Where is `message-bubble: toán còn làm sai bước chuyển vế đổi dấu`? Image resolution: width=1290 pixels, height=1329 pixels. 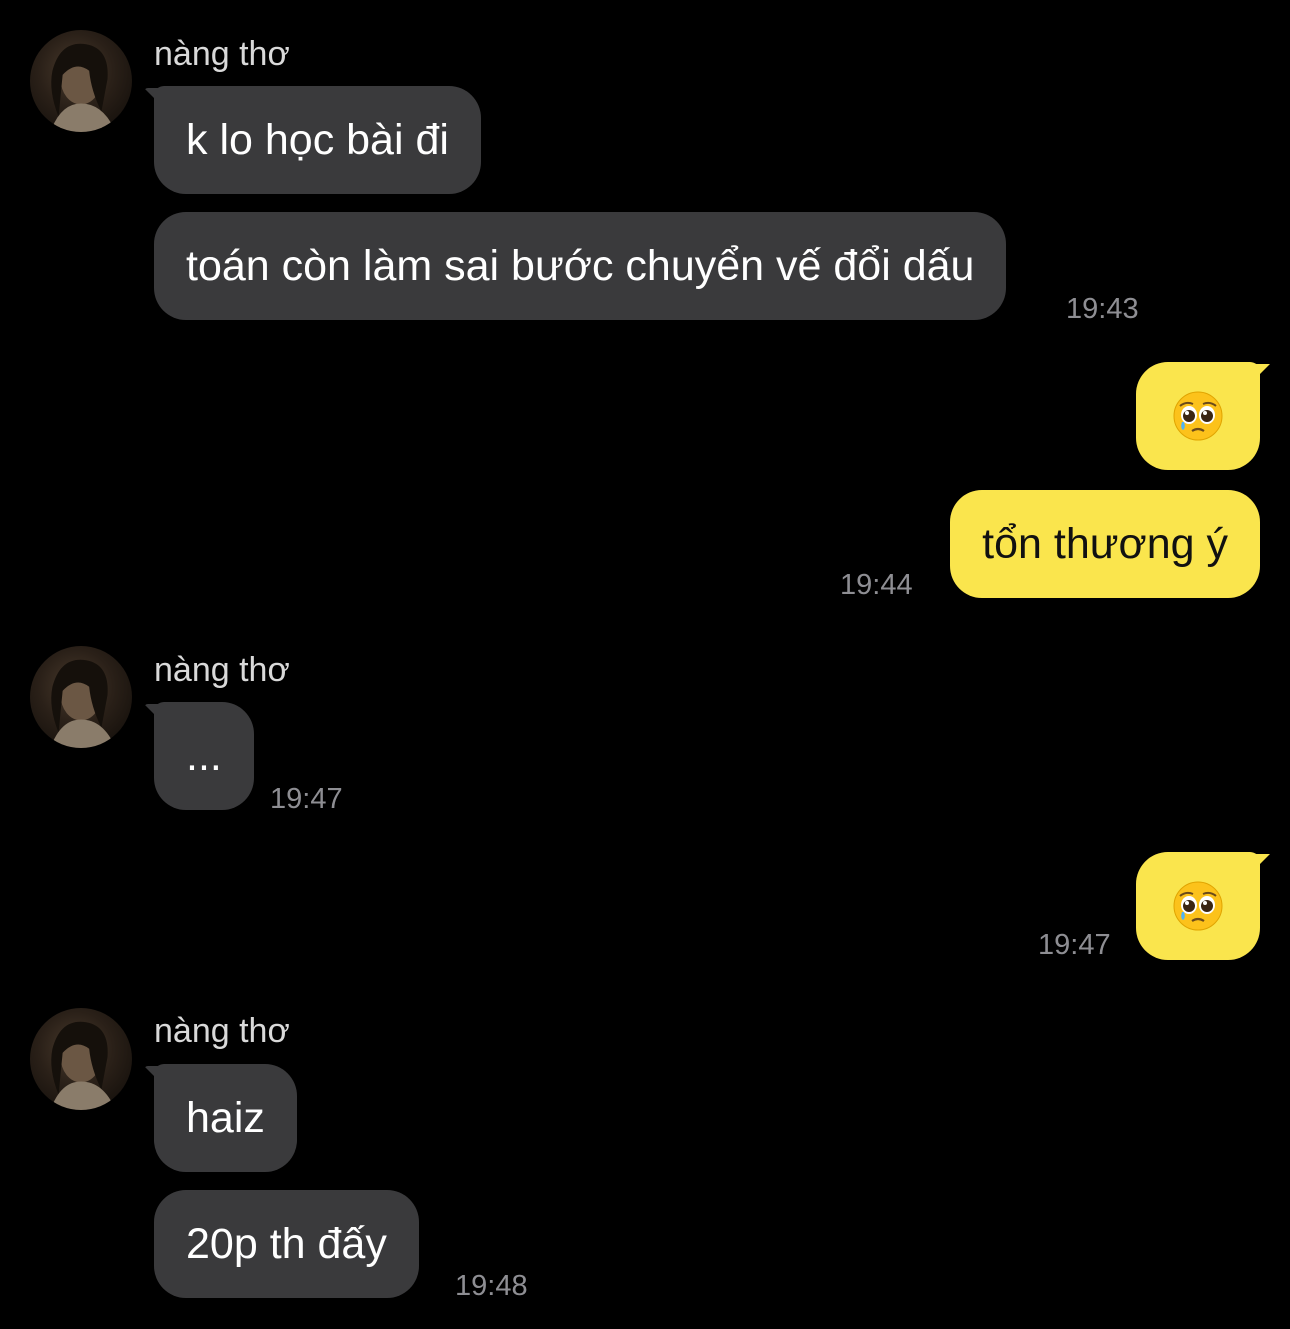 message-bubble: toán còn làm sai bước chuyển vế đổi dấu is located at coordinates (580, 266).